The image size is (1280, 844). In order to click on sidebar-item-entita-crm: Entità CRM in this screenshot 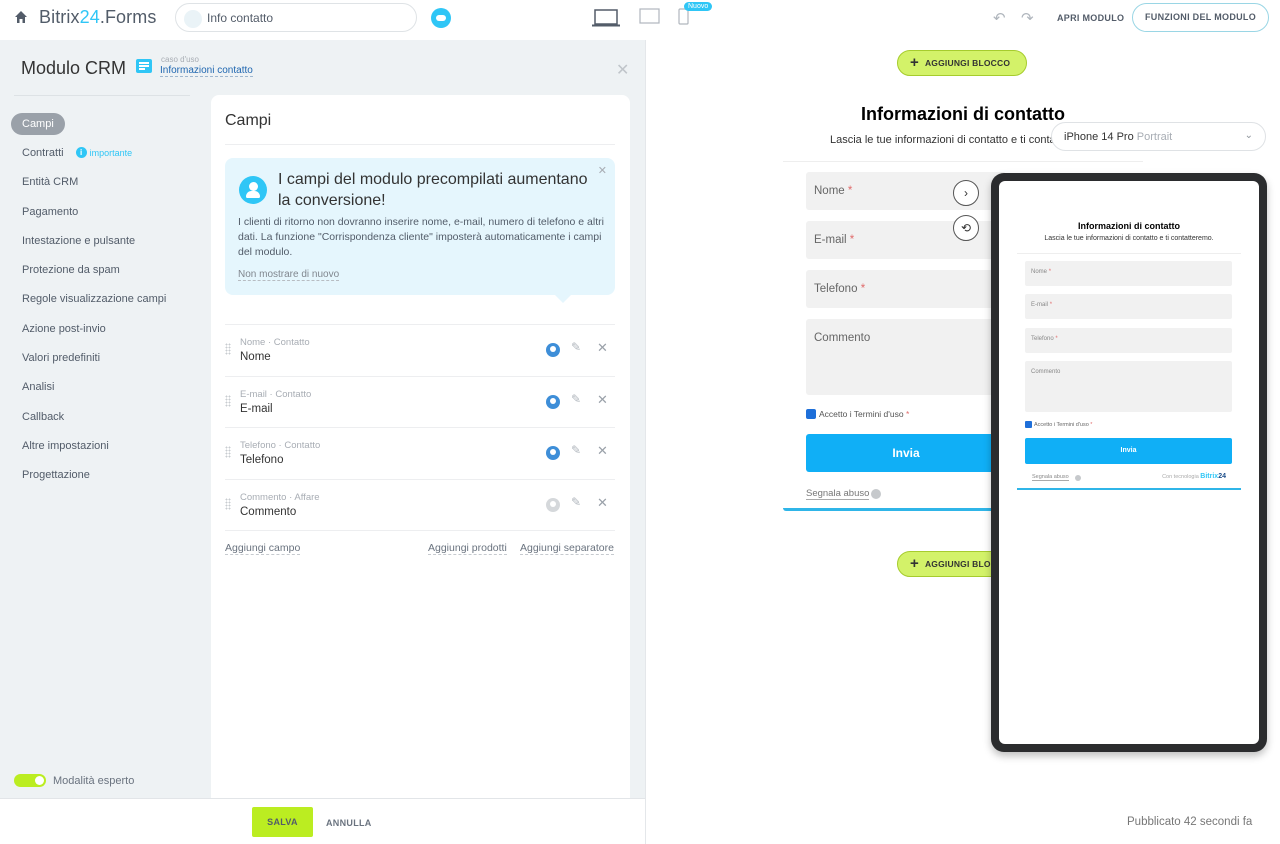, I will do `click(88, 182)`.